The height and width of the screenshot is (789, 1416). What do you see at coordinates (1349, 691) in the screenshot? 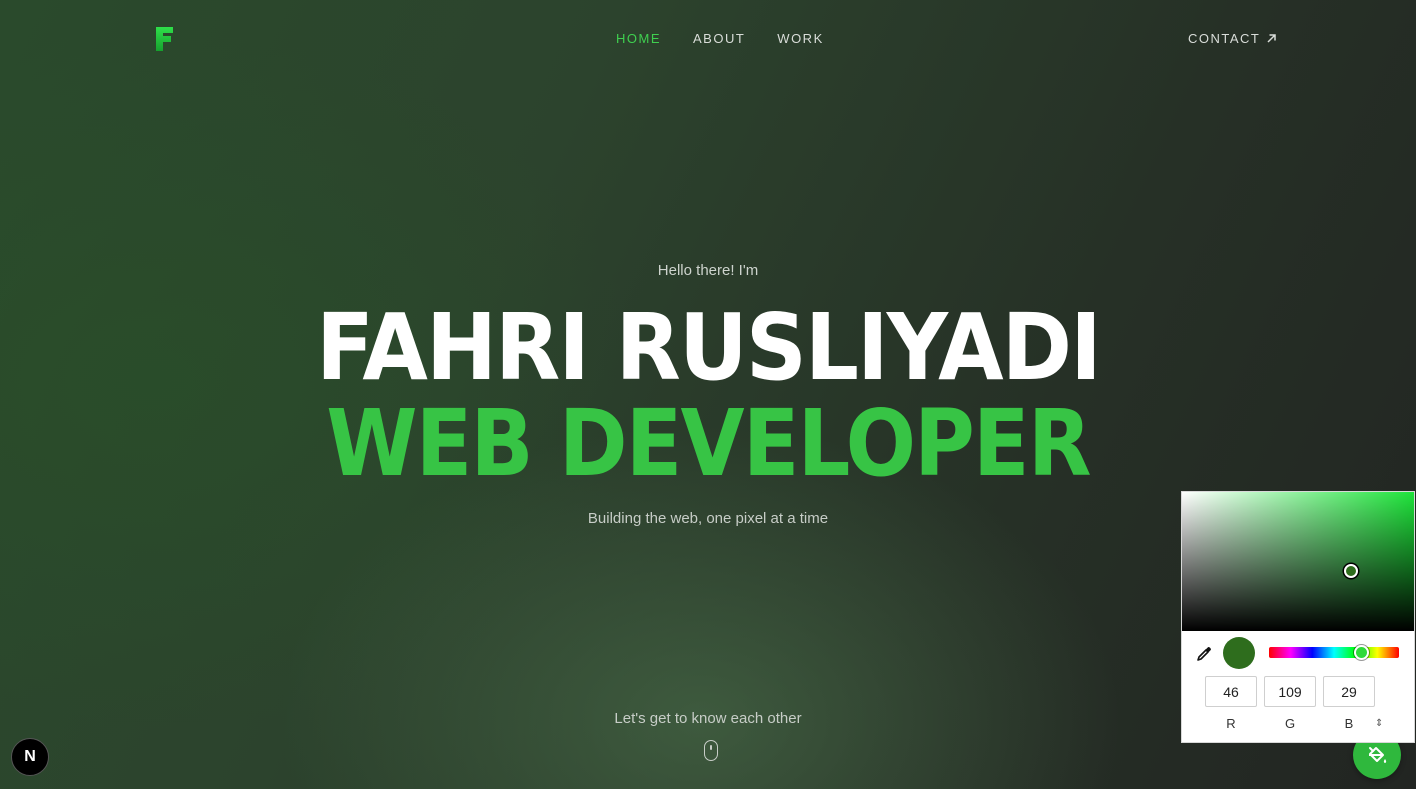
I see `blue-input` at bounding box center [1349, 691].